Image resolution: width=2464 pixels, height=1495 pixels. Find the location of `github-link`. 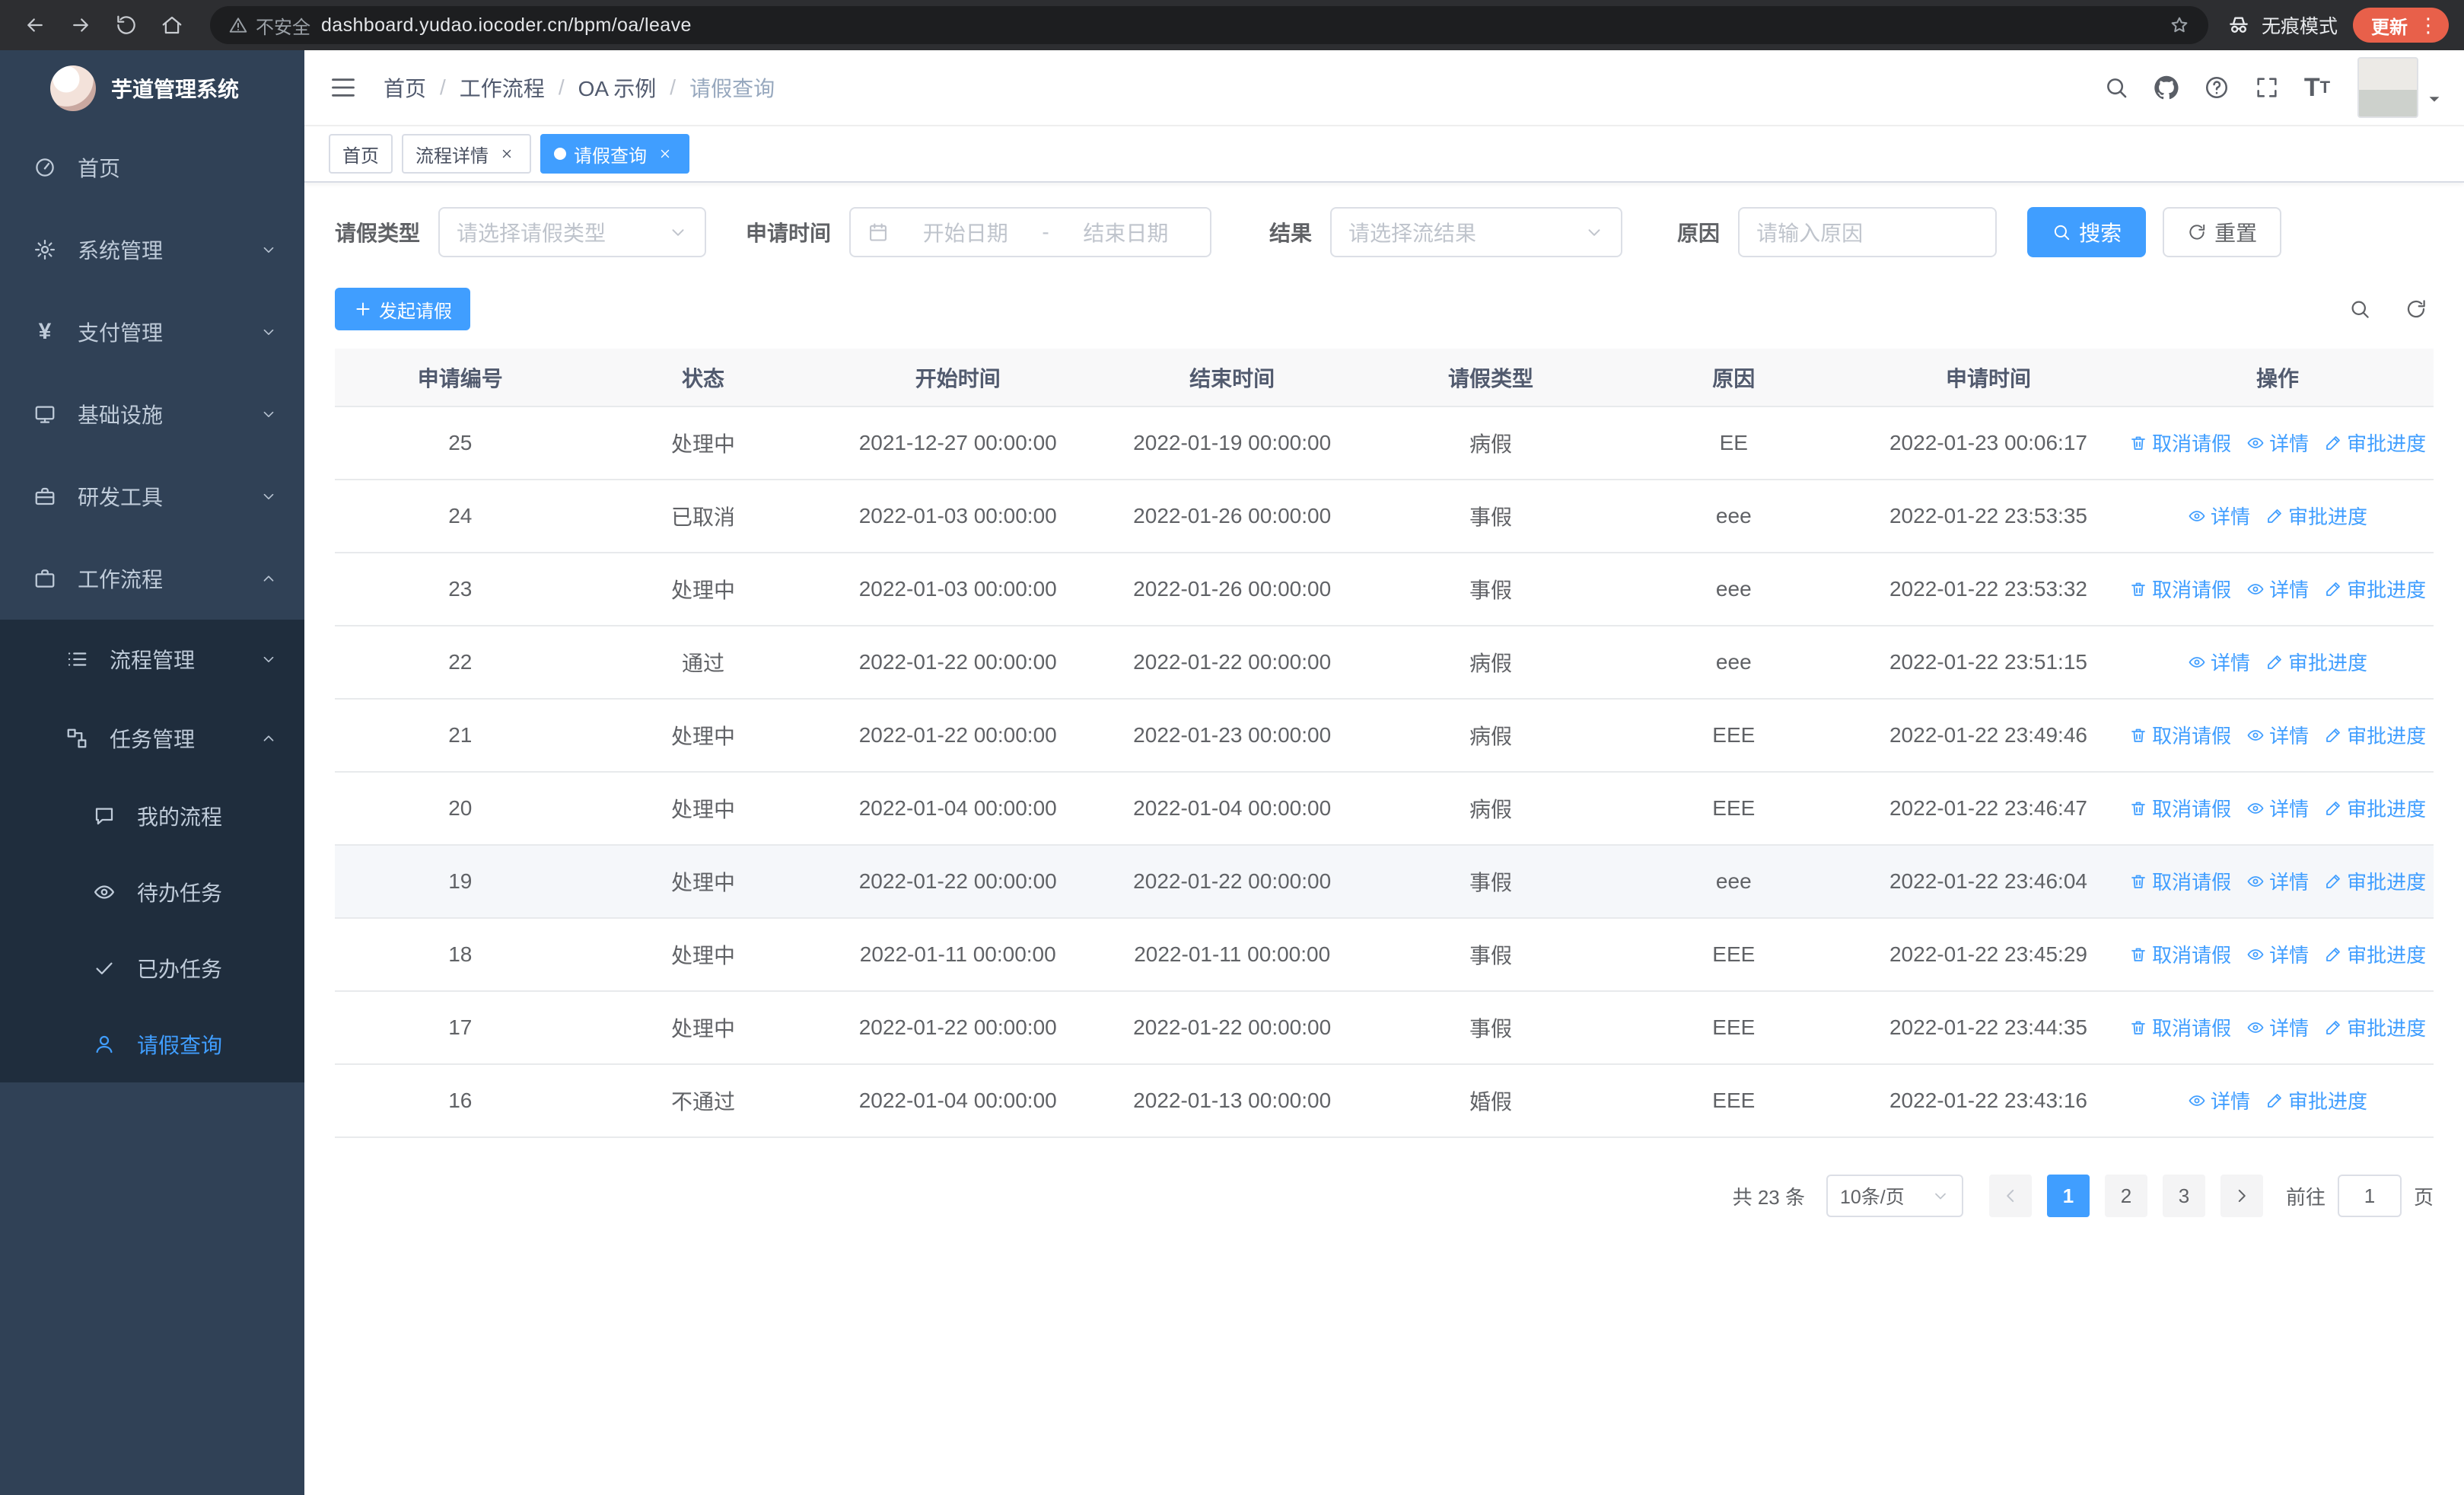

github-link is located at coordinates (2166, 88).